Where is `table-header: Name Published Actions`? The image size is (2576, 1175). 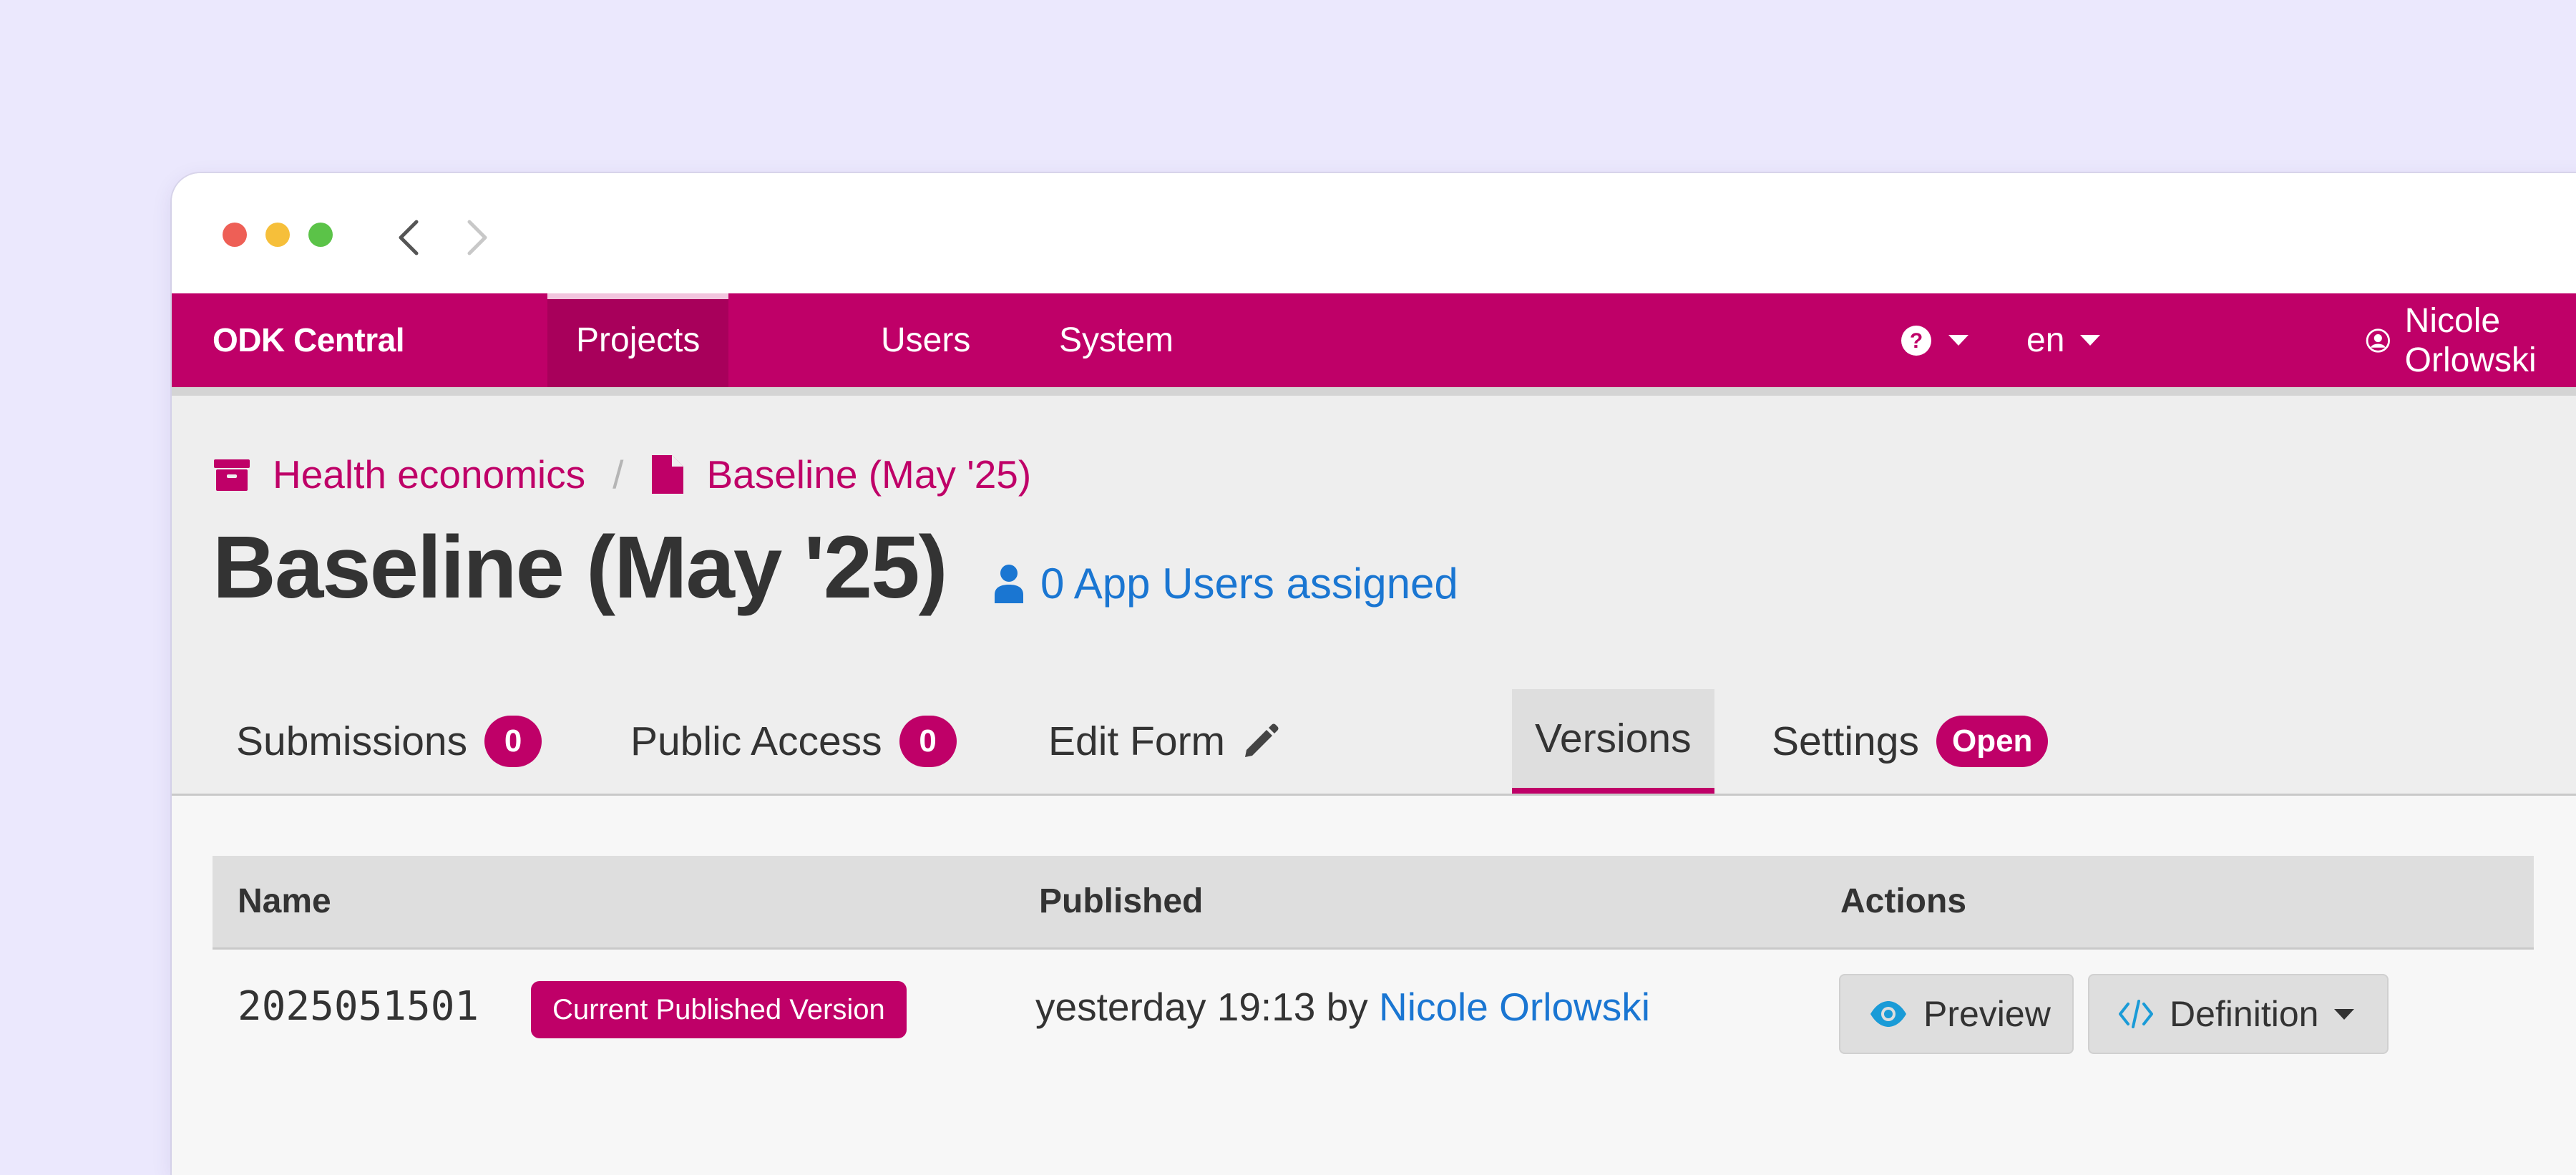
table-header: Name Published Actions is located at coordinates (1373, 903).